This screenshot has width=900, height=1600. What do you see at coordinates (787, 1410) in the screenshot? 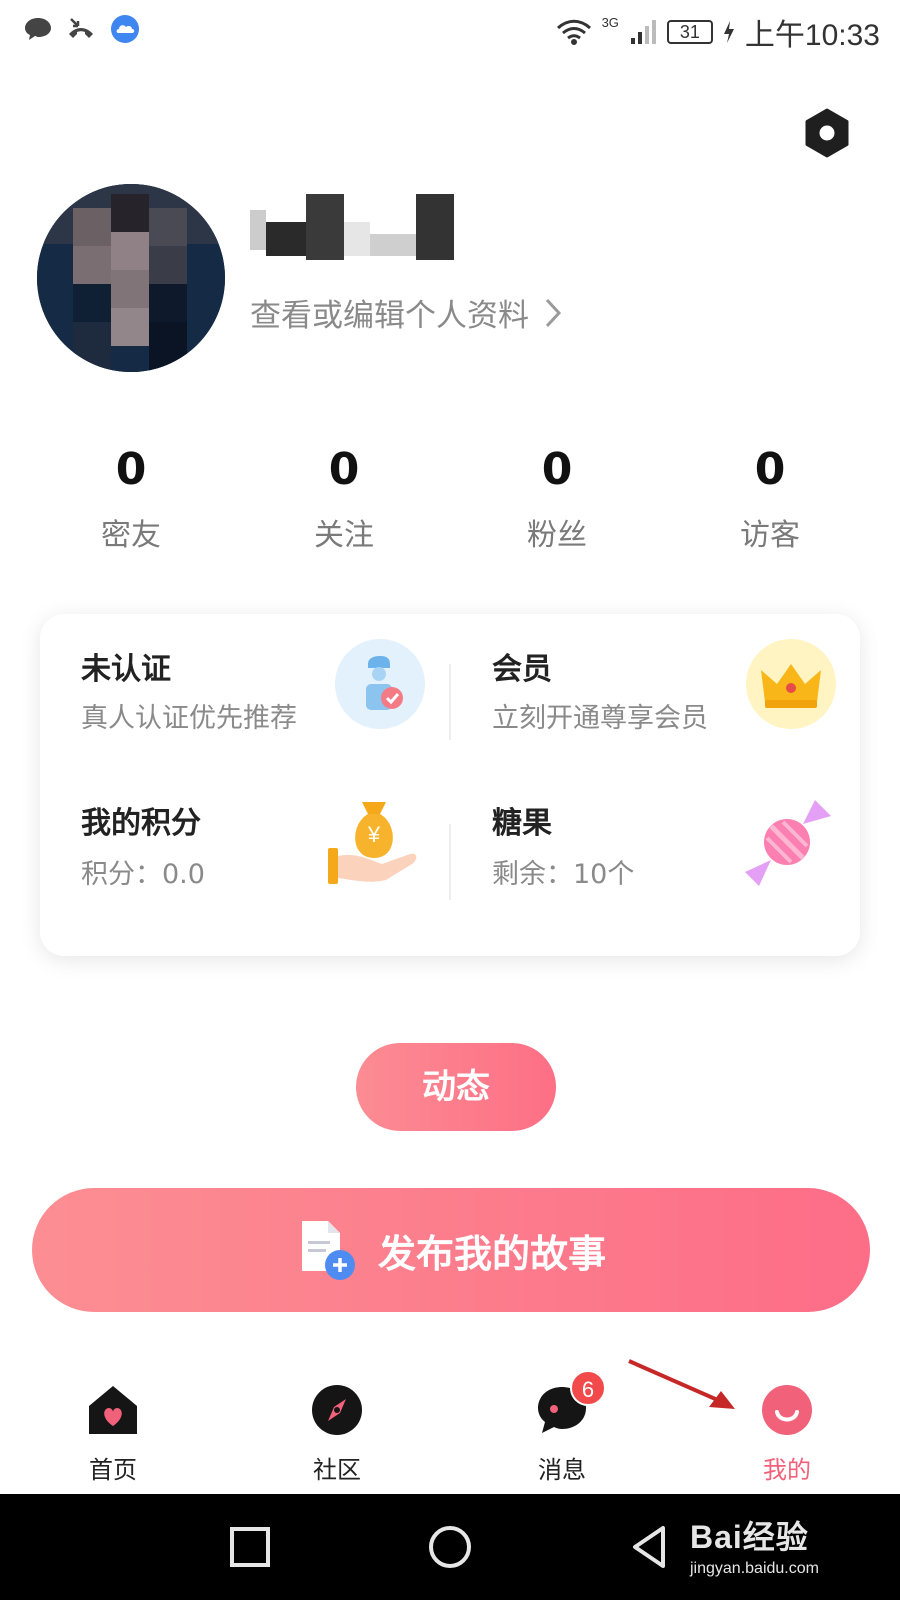
I see `smile-face-icon` at bounding box center [787, 1410].